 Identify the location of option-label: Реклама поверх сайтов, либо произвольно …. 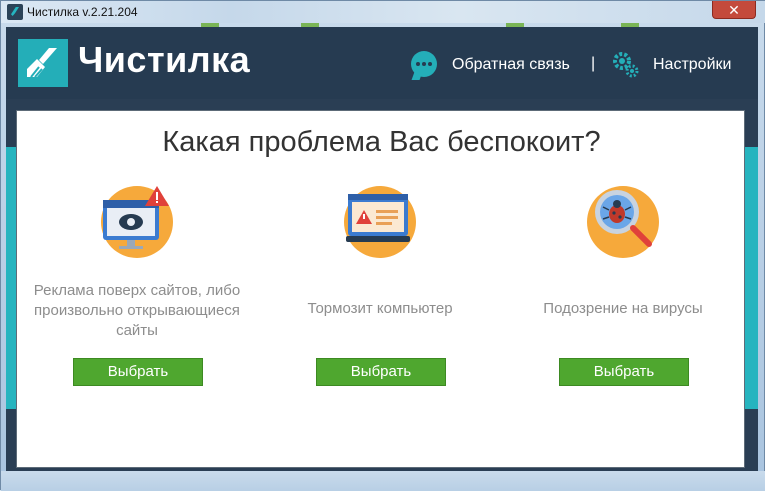
(137, 310).